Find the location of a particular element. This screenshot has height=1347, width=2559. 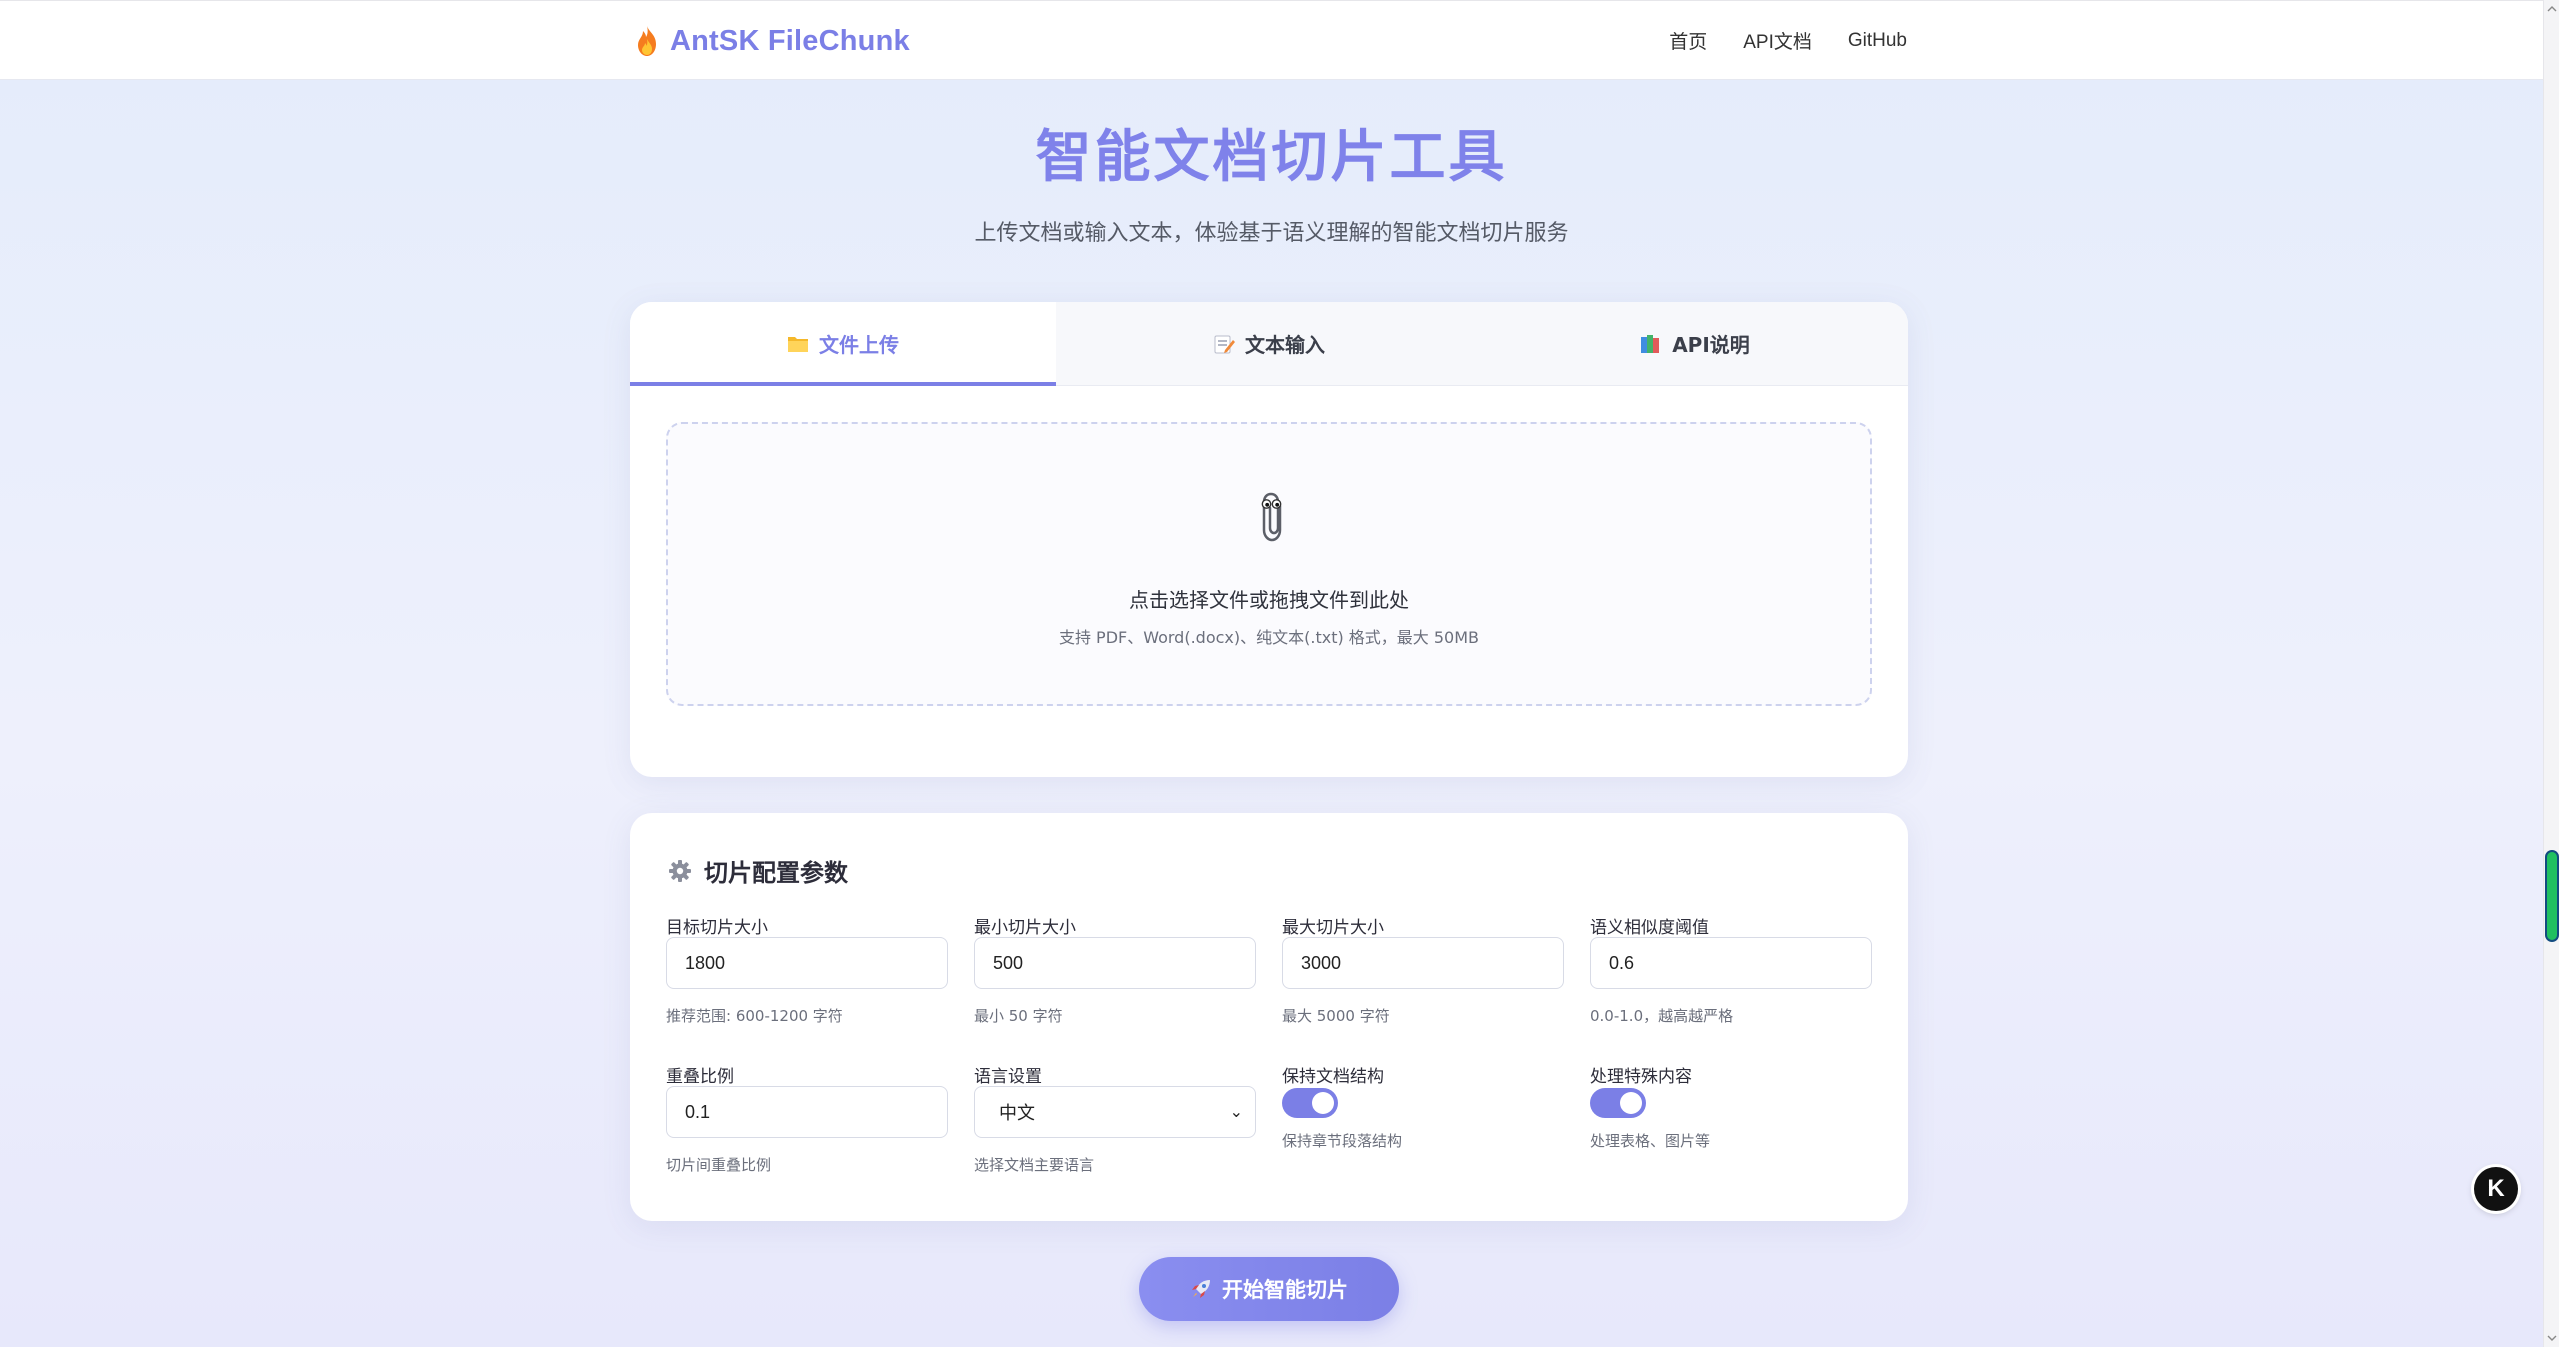

field-help: 切片间重叠比例 is located at coordinates (719, 1165).